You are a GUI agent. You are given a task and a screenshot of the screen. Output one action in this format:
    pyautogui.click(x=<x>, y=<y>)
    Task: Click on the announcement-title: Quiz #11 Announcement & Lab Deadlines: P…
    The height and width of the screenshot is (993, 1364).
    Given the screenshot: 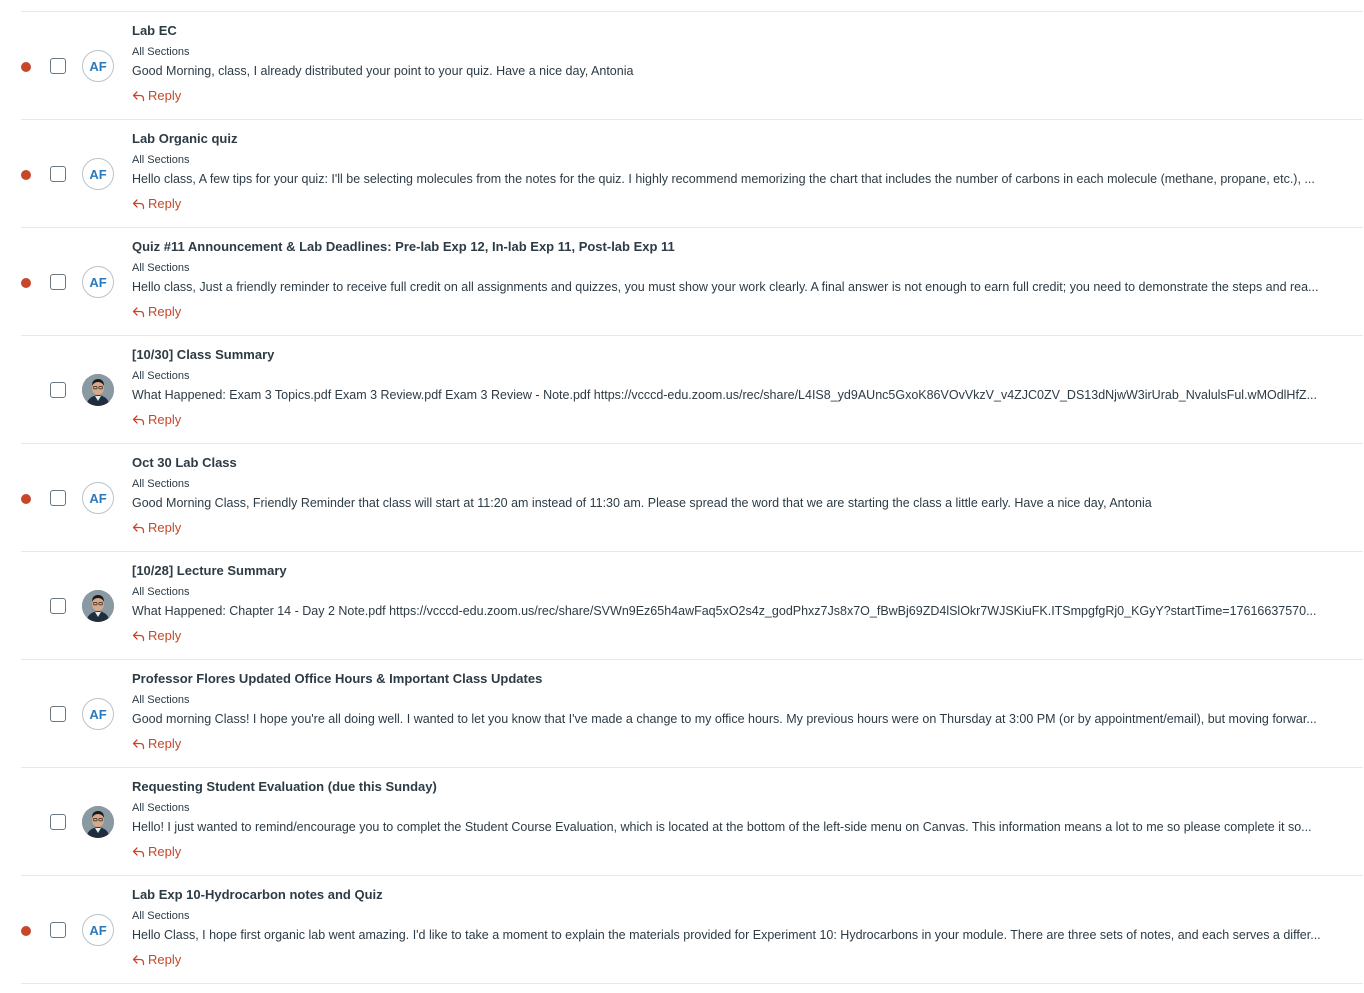 What is the action you would take?
    pyautogui.click(x=732, y=247)
    